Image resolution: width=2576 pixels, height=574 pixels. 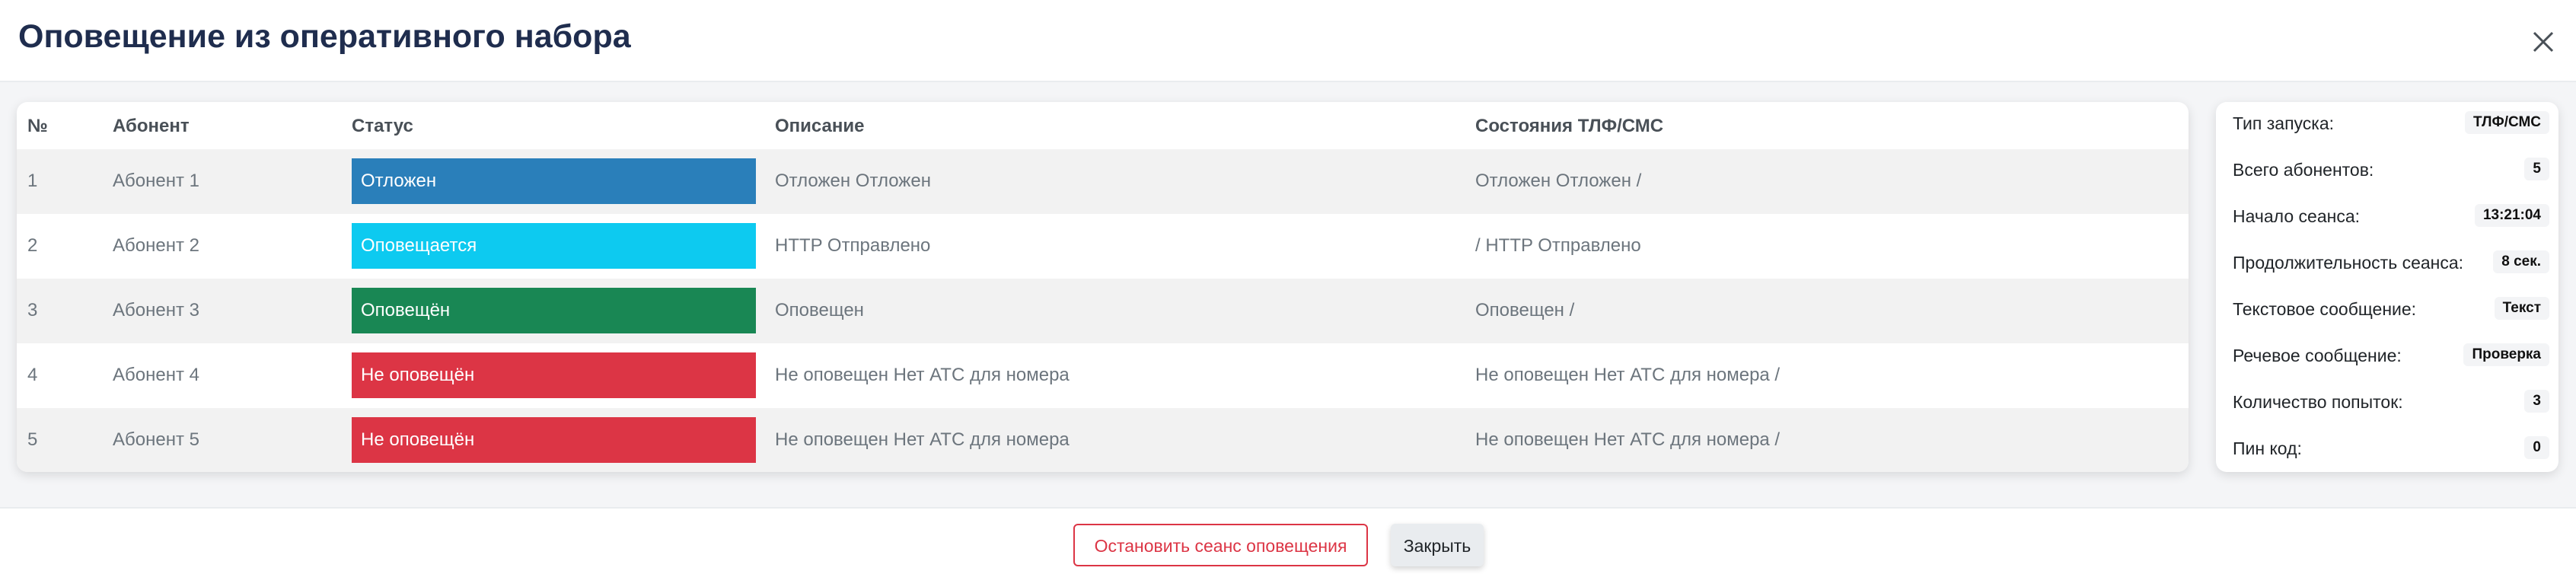 What do you see at coordinates (2267, 448) in the screenshot?
I see `info-label: Пин код:` at bounding box center [2267, 448].